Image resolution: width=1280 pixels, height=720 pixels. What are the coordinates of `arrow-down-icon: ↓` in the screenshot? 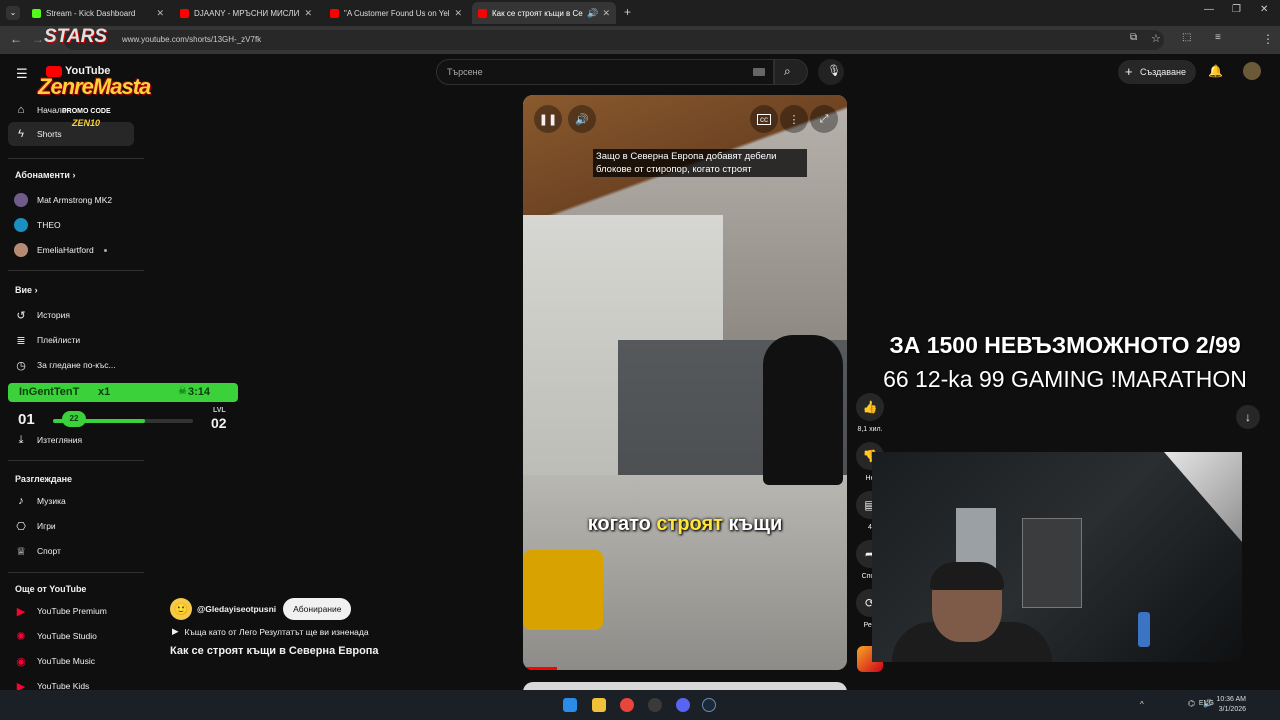 It's located at (1248, 417).